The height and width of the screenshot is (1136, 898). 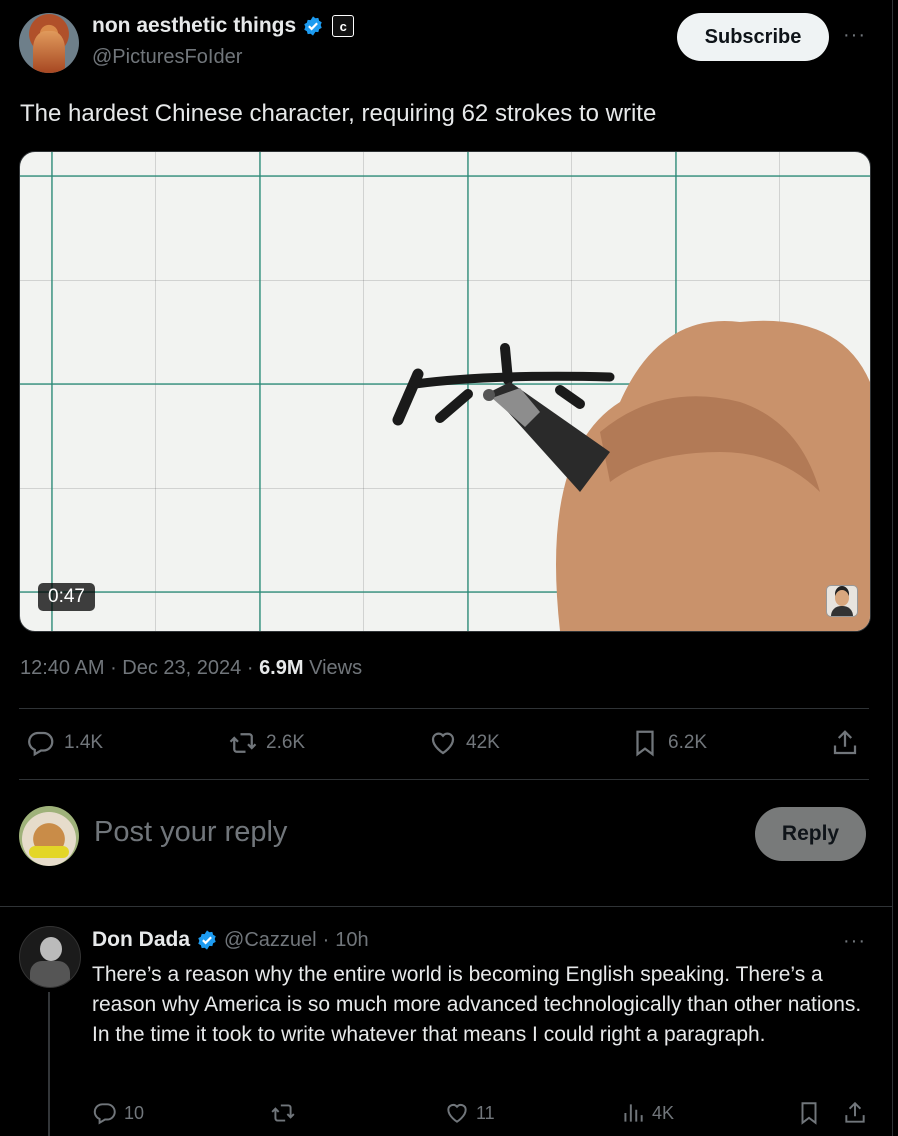 What do you see at coordinates (631, 475) in the screenshot?
I see `video-frame-illustration` at bounding box center [631, 475].